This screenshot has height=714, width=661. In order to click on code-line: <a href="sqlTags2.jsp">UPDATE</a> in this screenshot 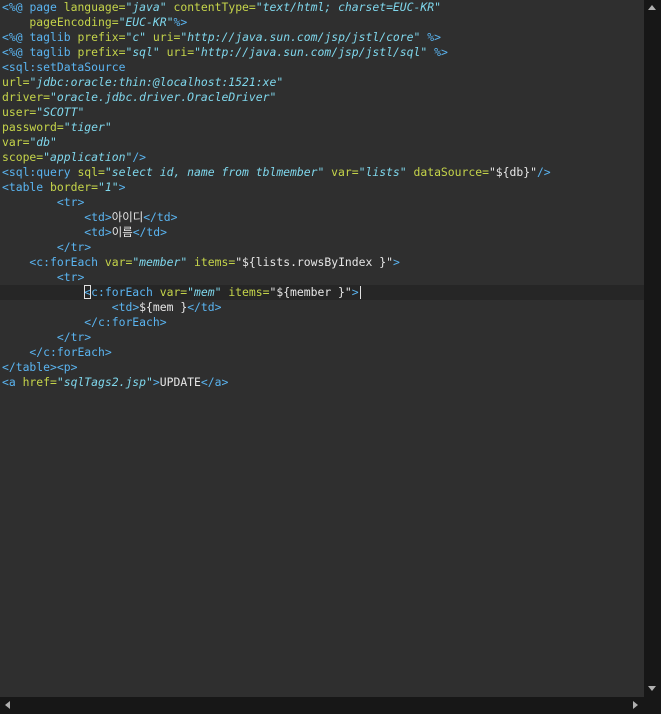, I will do `click(115, 382)`.